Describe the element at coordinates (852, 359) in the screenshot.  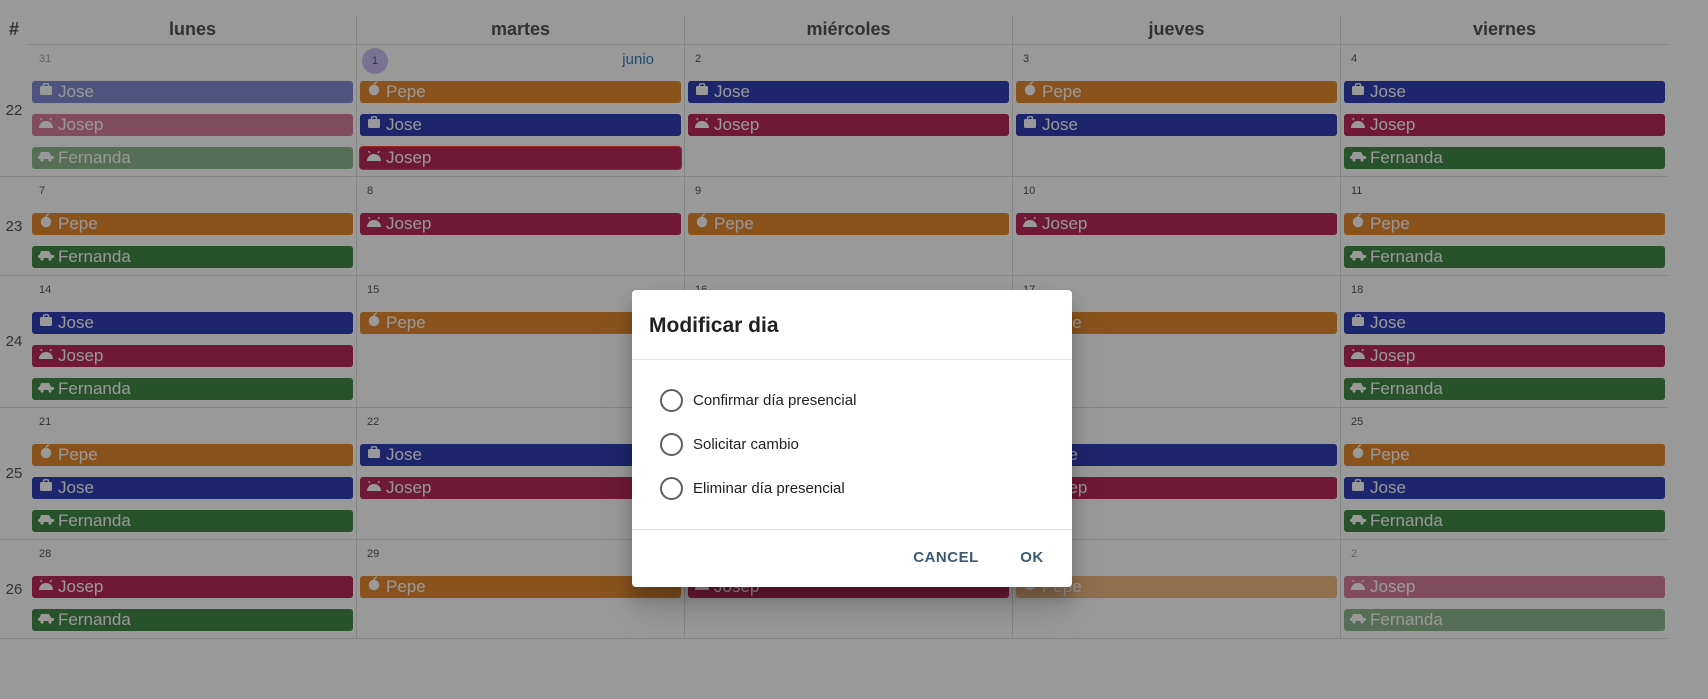
I see `dialog-divider-top` at that location.